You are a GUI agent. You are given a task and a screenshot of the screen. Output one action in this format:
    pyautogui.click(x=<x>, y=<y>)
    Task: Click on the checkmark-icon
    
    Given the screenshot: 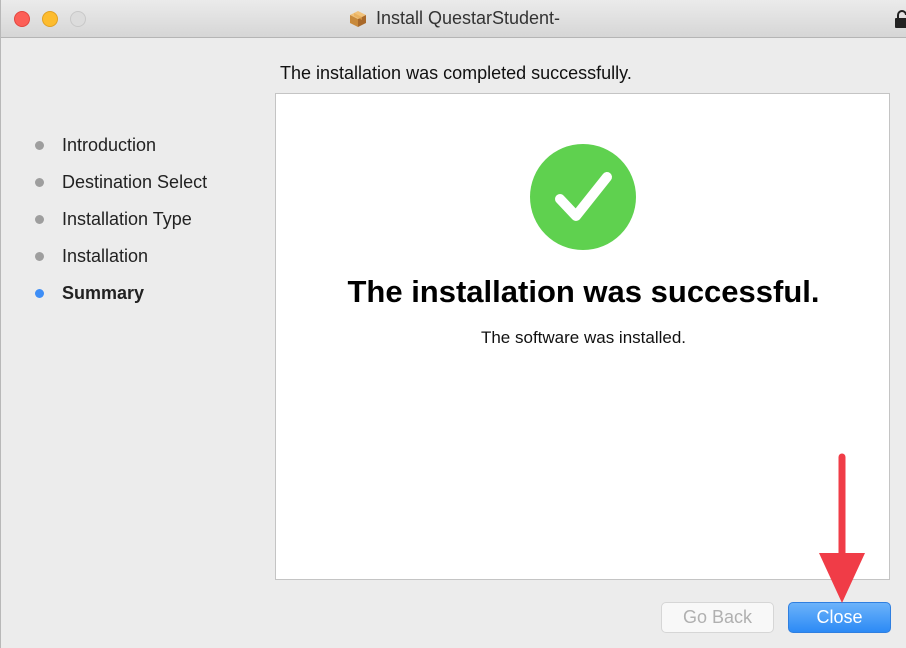 What is the action you would take?
    pyautogui.click(x=583, y=197)
    